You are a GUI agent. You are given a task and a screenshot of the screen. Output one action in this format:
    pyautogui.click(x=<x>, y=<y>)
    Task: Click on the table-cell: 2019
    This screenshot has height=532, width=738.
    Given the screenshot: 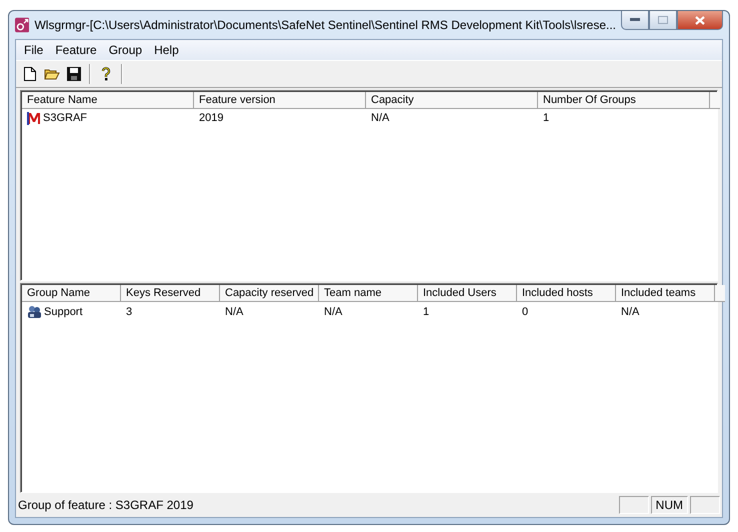 What is the action you would take?
    pyautogui.click(x=211, y=118)
    